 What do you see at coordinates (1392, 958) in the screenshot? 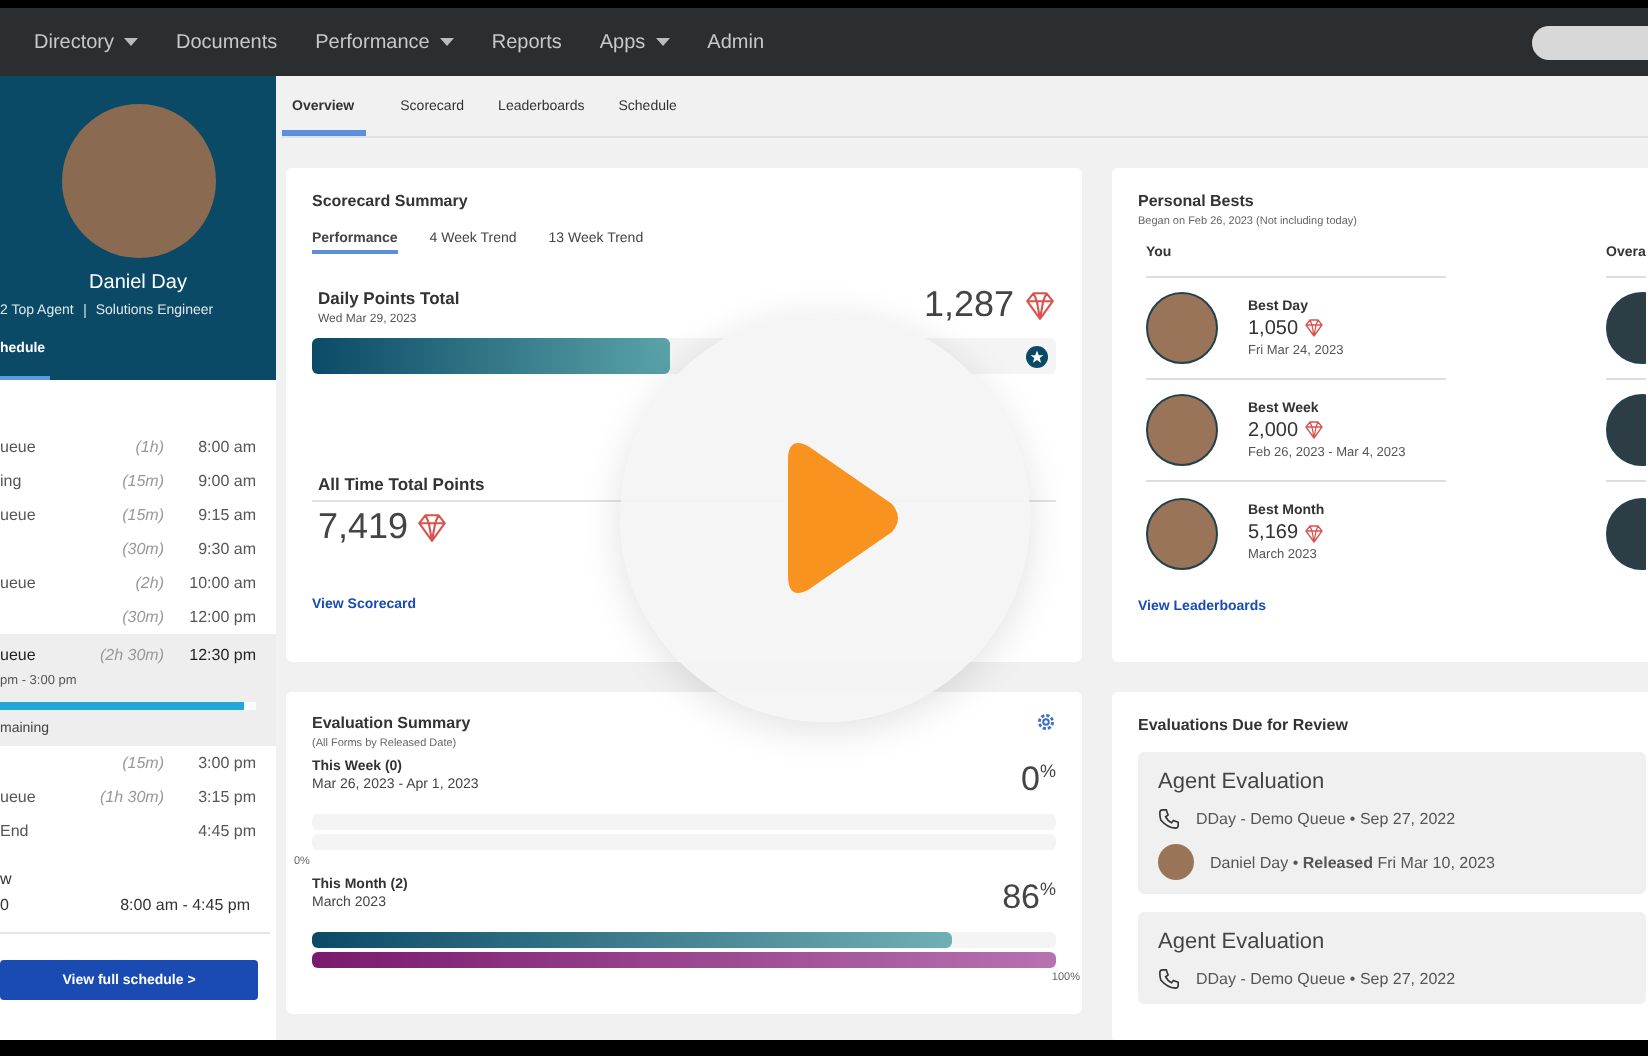
I see `evaluation-item: Agent Evaluation DDay - Demo Queue • Sep 27, 2022` at bounding box center [1392, 958].